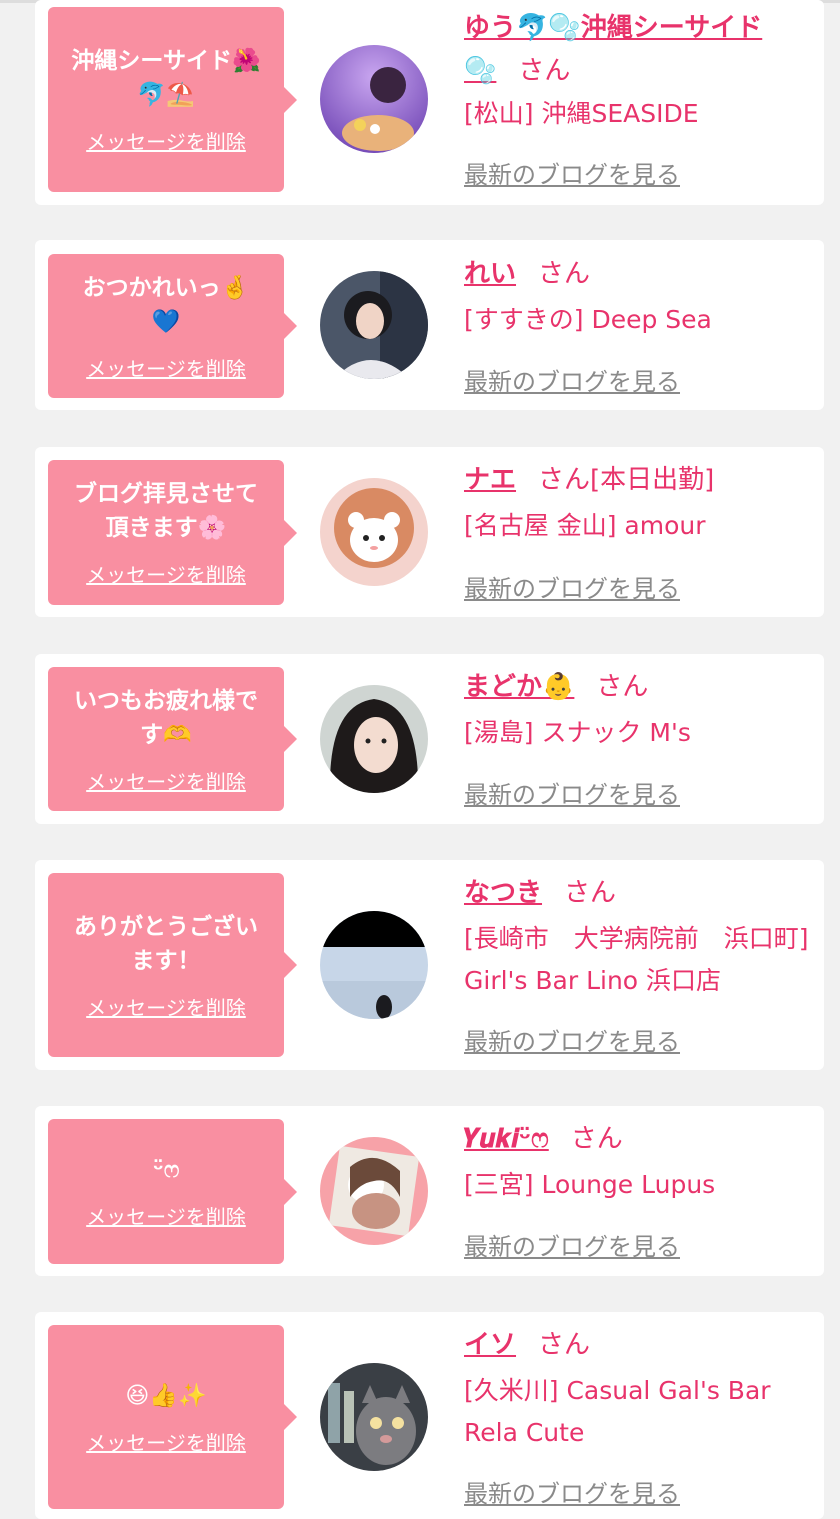  What do you see at coordinates (652, 480) in the screenshot?
I see `attendance-status: [本日出勤]` at bounding box center [652, 480].